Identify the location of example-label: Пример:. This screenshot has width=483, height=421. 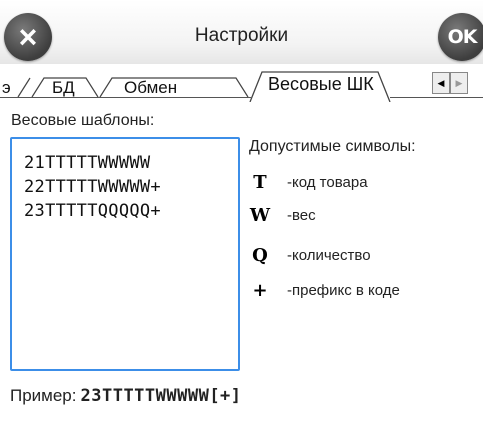
(43, 395).